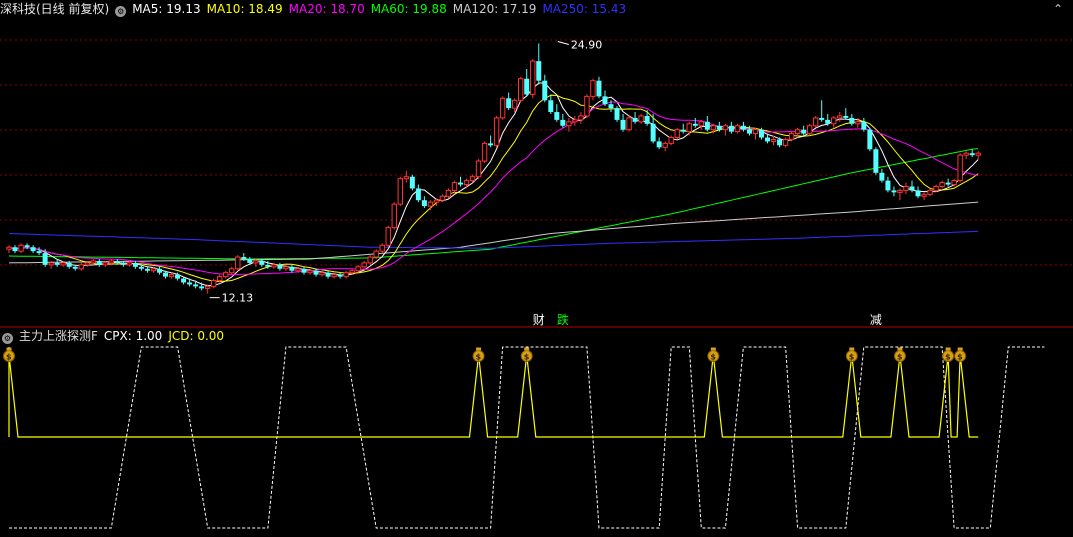 This screenshot has width=1073, height=537. Describe the element at coordinates (1058, 9) in the screenshot. I see `collapse-chevron-icon: ⌃` at that location.